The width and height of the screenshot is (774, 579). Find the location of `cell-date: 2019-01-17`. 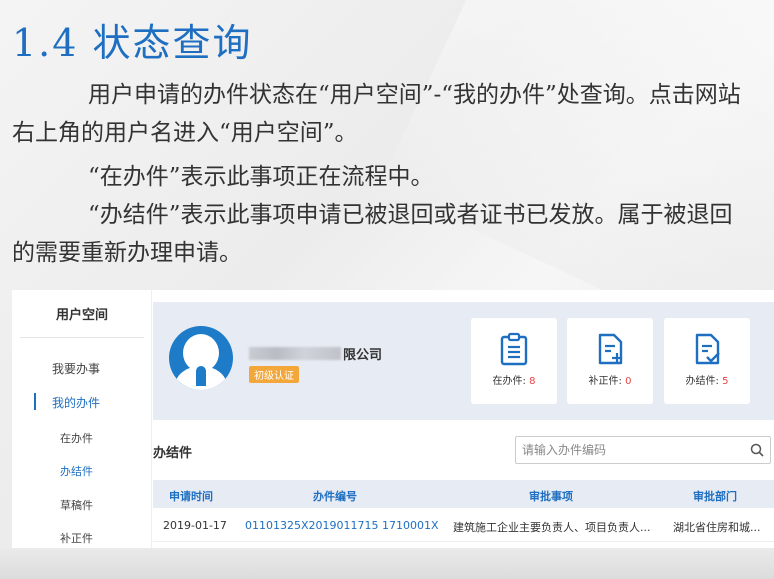

cell-date: 2019-01-17 is located at coordinates (195, 525).